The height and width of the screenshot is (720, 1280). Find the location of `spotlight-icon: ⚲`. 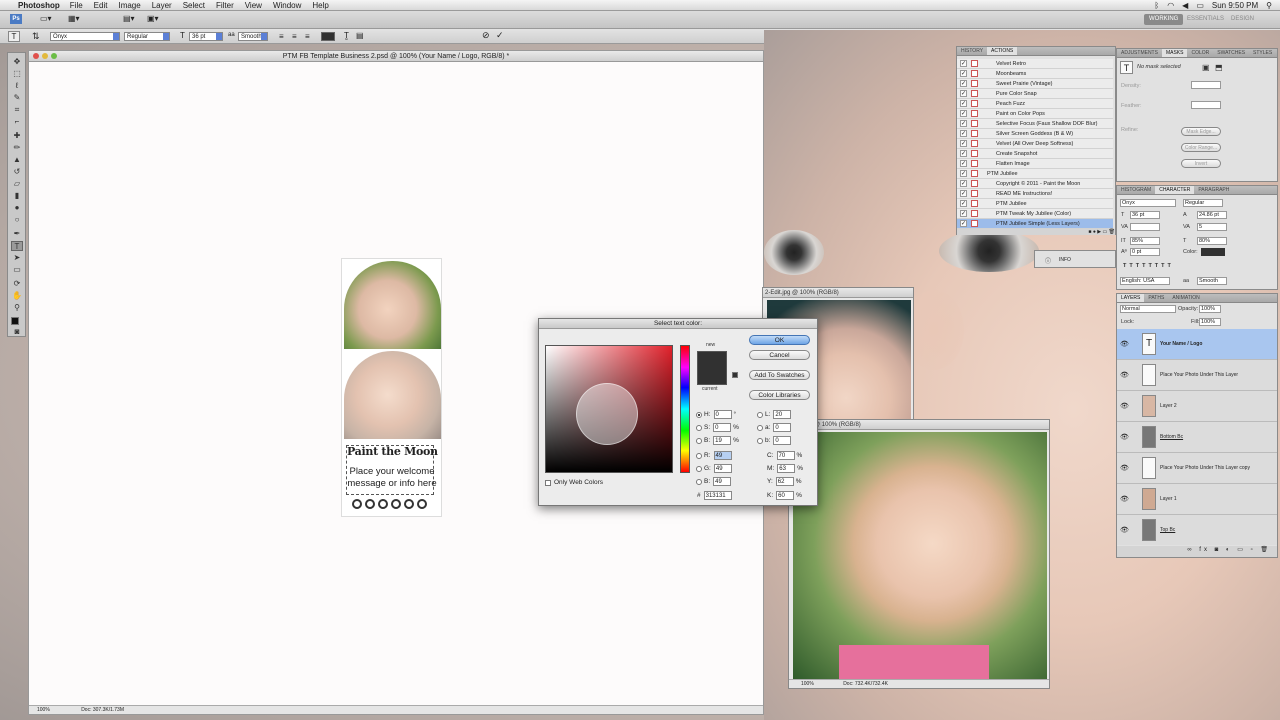

spotlight-icon: ⚲ is located at coordinates (1269, 5).